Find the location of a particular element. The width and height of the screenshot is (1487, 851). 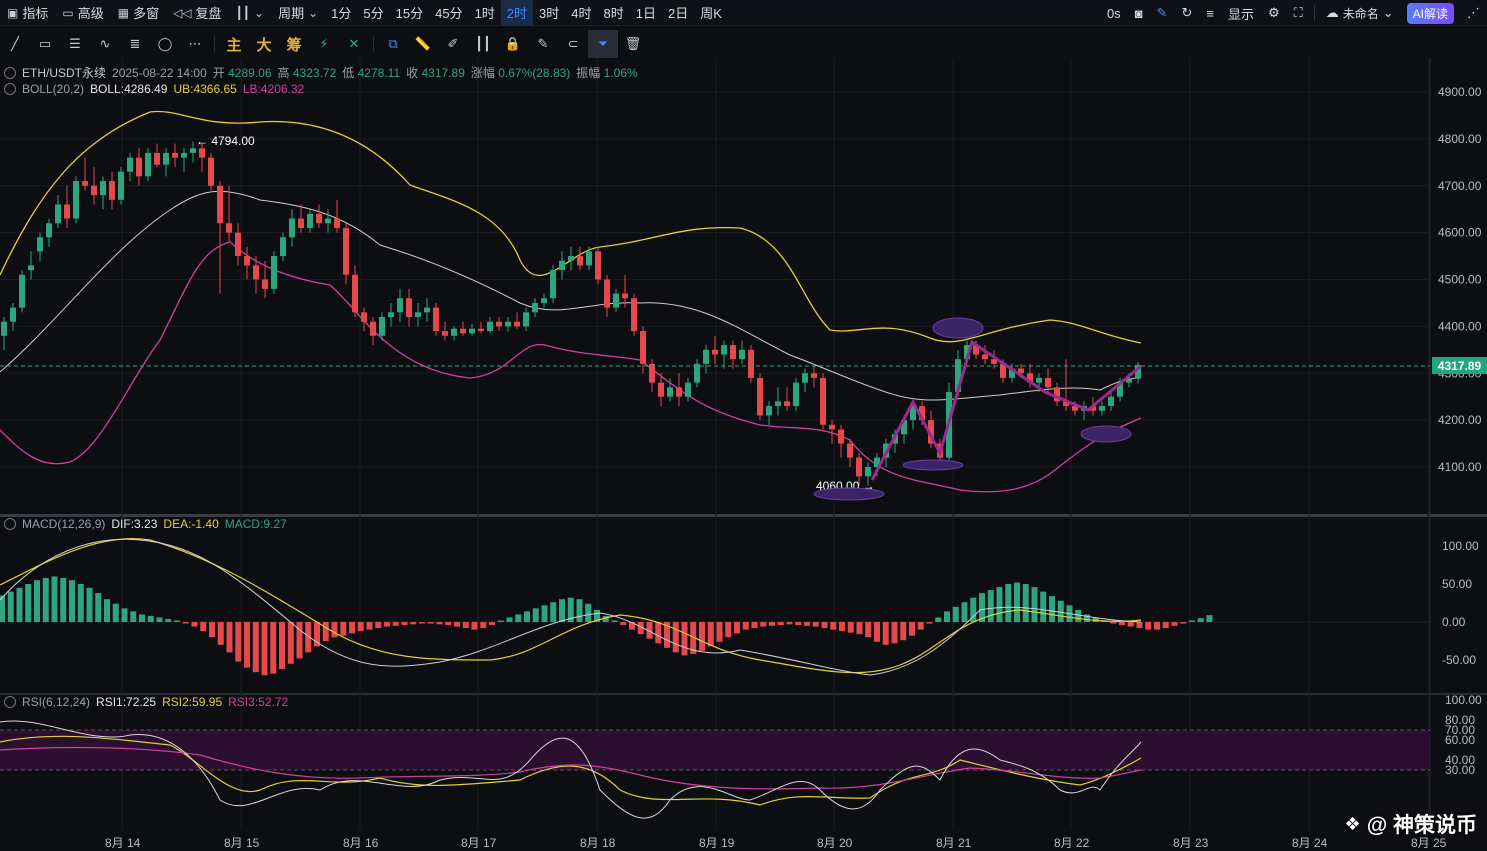

price-tick: 4700.00 is located at coordinates (1460, 186).